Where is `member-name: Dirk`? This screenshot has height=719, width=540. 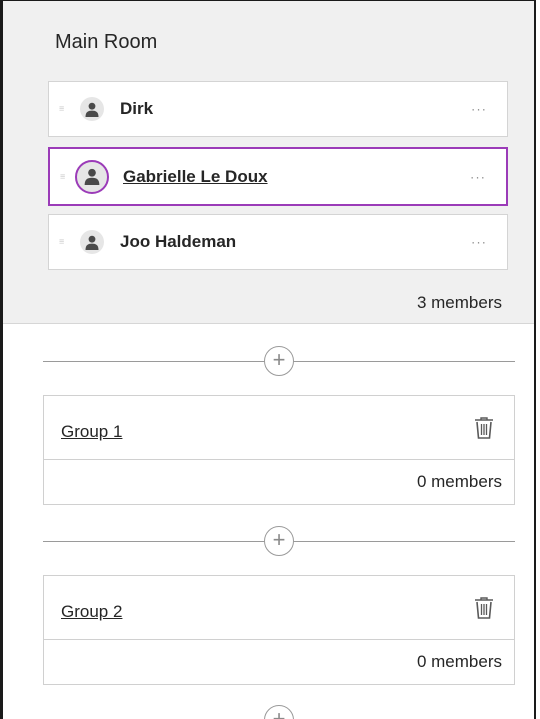
member-name: Dirk is located at coordinates (137, 108).